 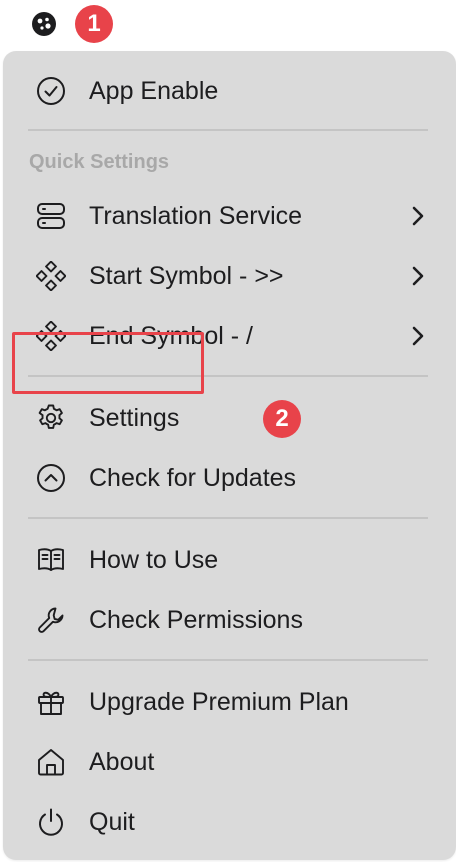 What do you see at coordinates (51, 418) in the screenshot?
I see `gear-icon` at bounding box center [51, 418].